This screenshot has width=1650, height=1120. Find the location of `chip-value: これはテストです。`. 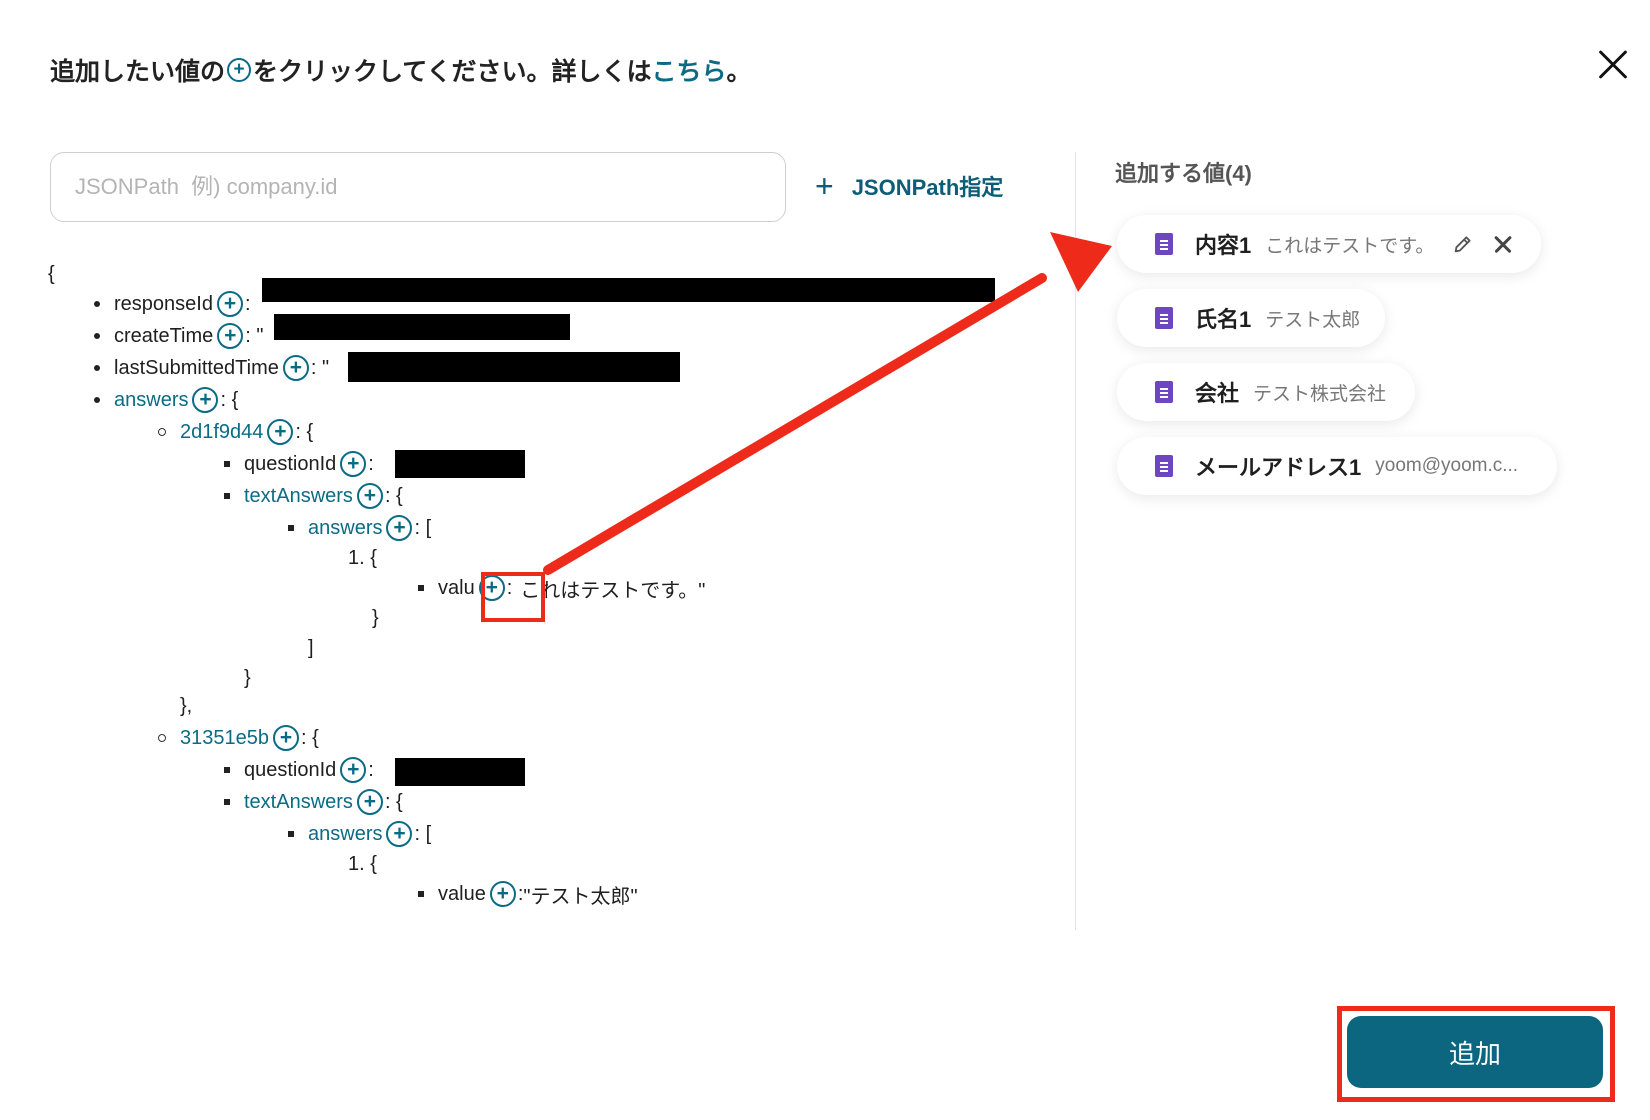

chip-value: これはテストです。 is located at coordinates (1350, 246).